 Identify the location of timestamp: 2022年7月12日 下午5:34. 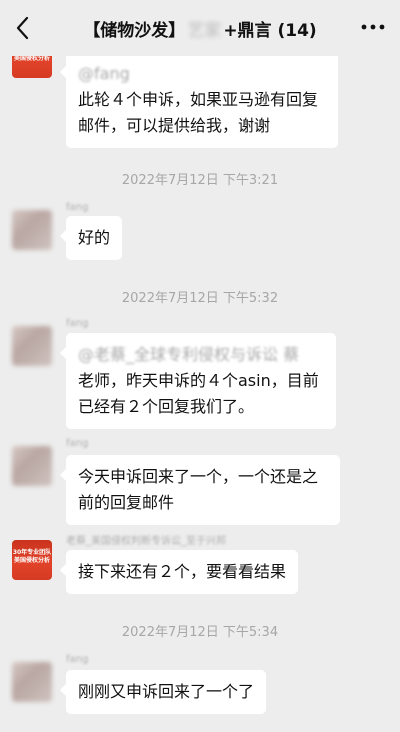
(200, 632).